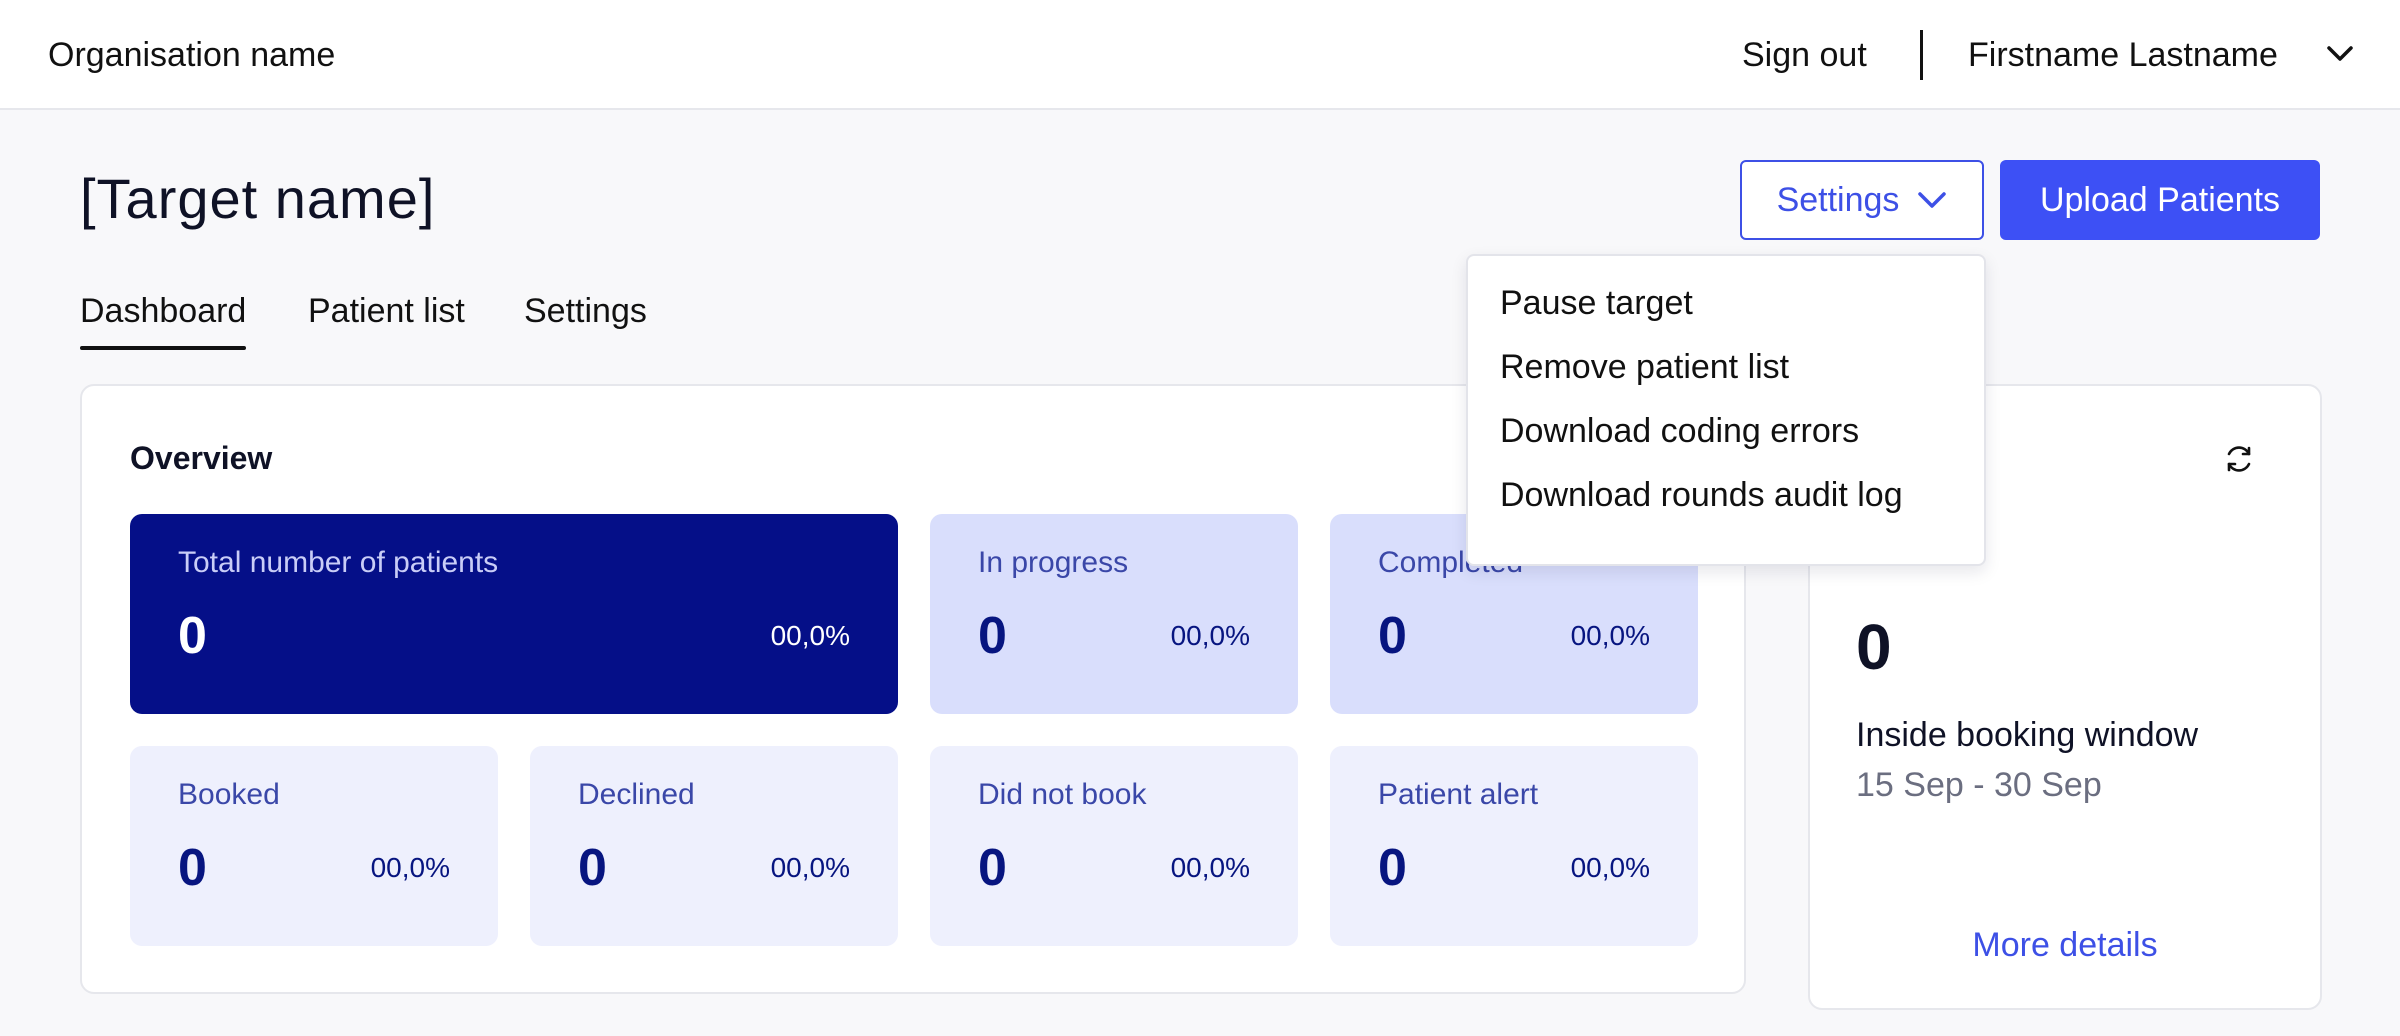  Describe the element at coordinates (1458, 794) in the screenshot. I see `stat-label: Patient alert` at that location.